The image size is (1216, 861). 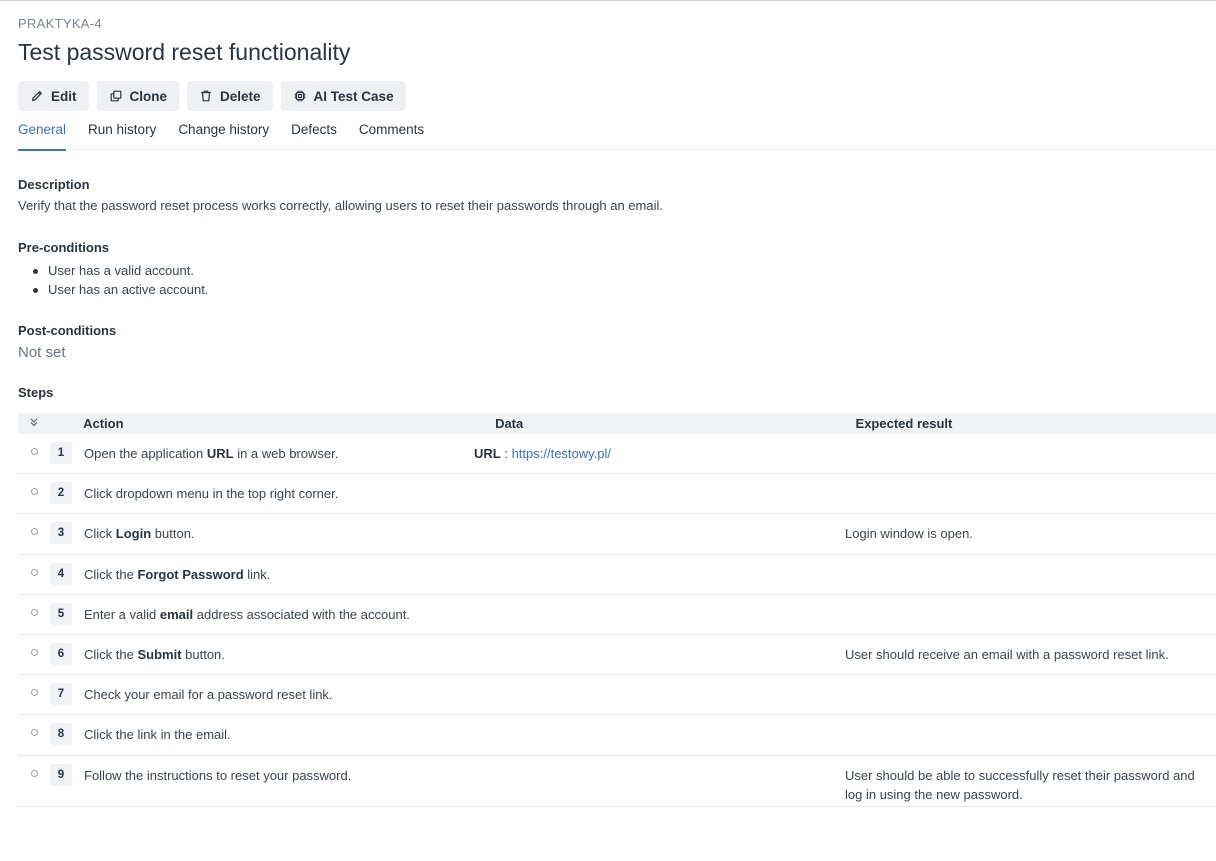 I want to click on chevrons-down-icon, so click(x=34, y=423).